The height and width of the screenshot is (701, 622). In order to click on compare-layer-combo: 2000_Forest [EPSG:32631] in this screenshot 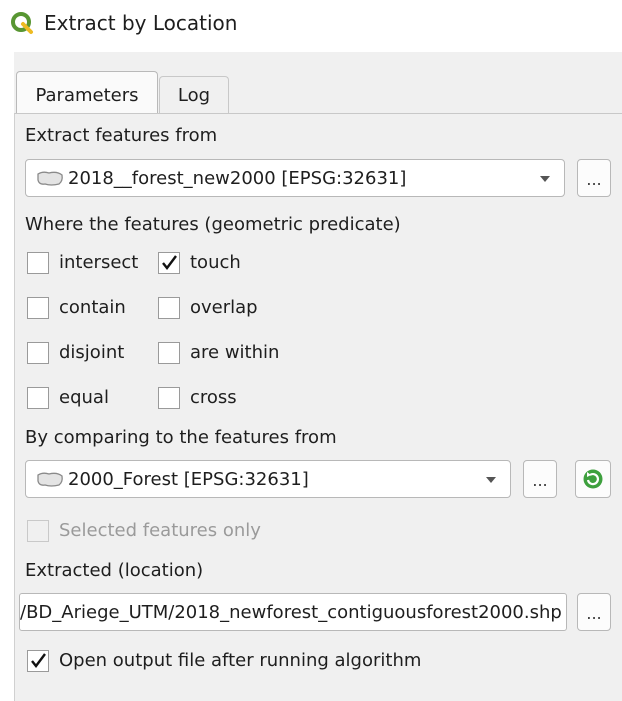, I will do `click(268, 479)`.